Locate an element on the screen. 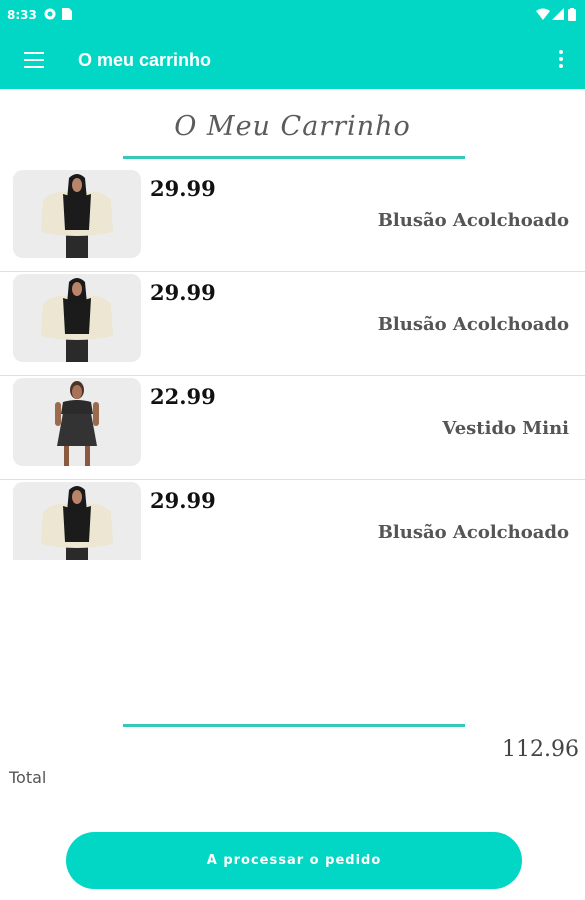 This screenshot has height=900, width=585. notification-icon is located at coordinates (50, 14).